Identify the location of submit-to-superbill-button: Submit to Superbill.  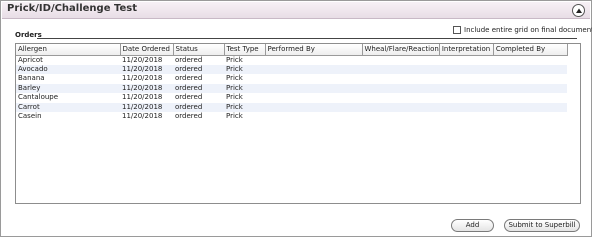
(542, 225).